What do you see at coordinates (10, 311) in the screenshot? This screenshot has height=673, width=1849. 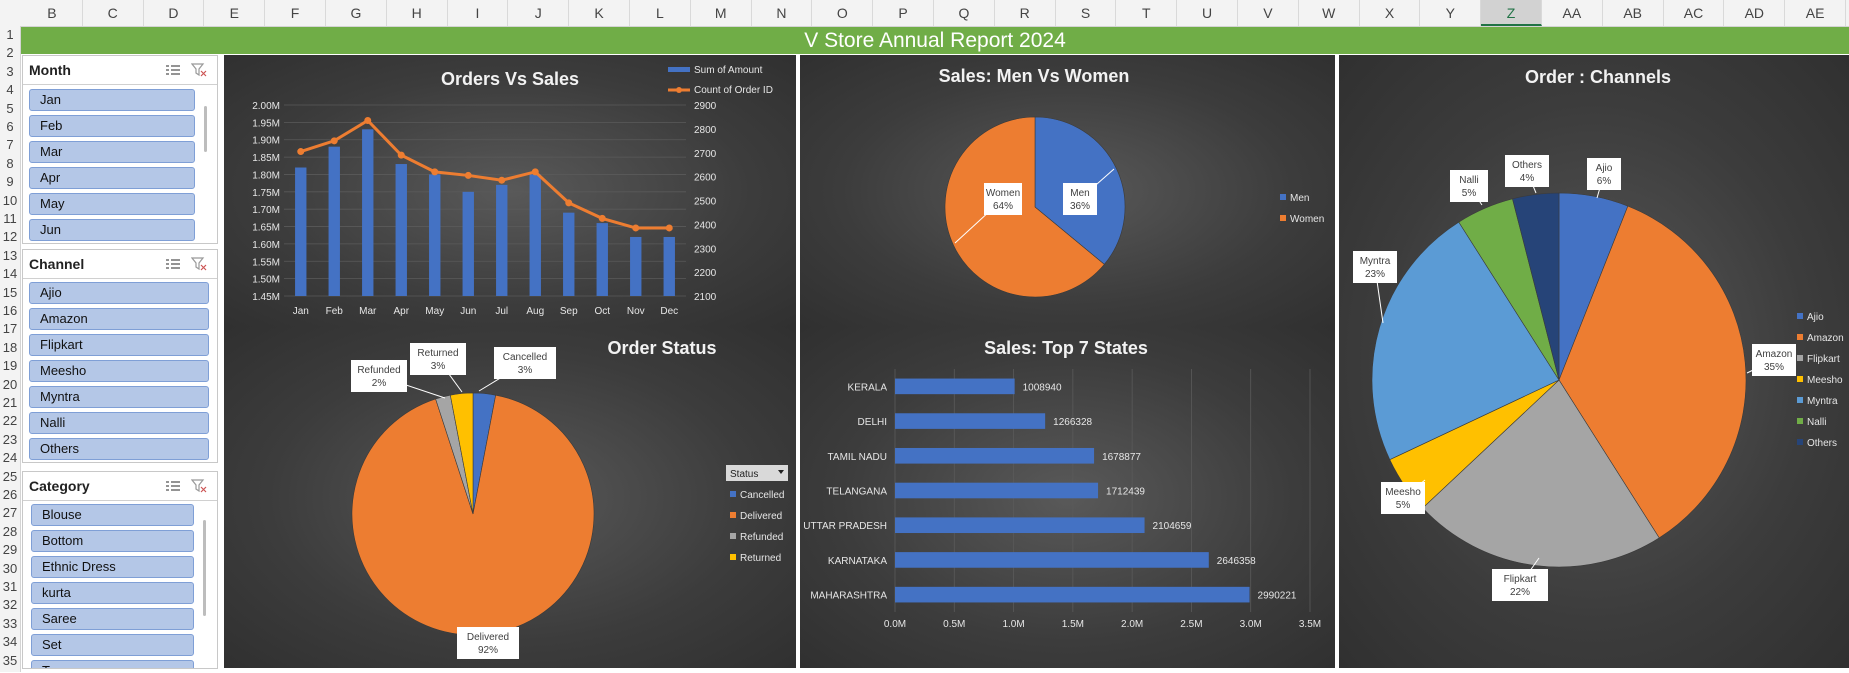 I see `row-header-16: 16` at bounding box center [10, 311].